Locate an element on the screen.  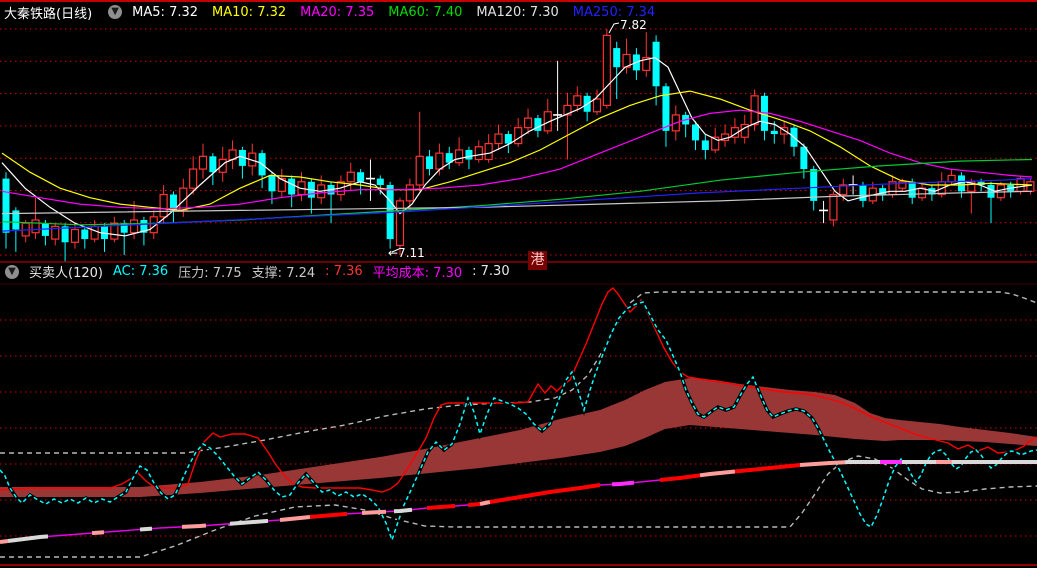
stock-title: 大秦铁路(日线) is located at coordinates (48, 14).